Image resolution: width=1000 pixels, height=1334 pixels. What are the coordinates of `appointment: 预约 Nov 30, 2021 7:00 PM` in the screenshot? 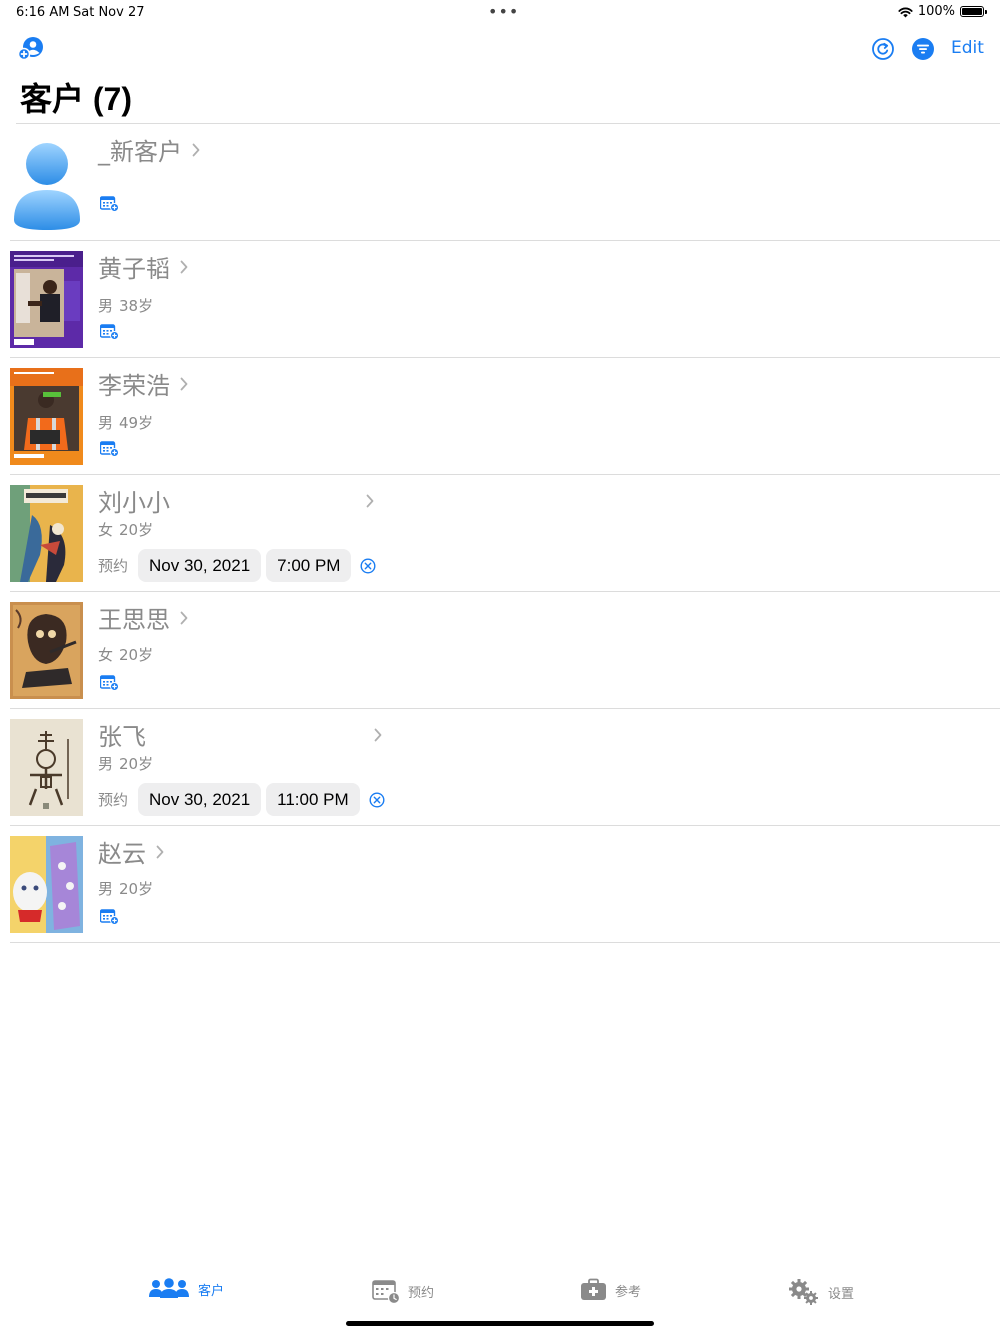 It's located at (237, 565).